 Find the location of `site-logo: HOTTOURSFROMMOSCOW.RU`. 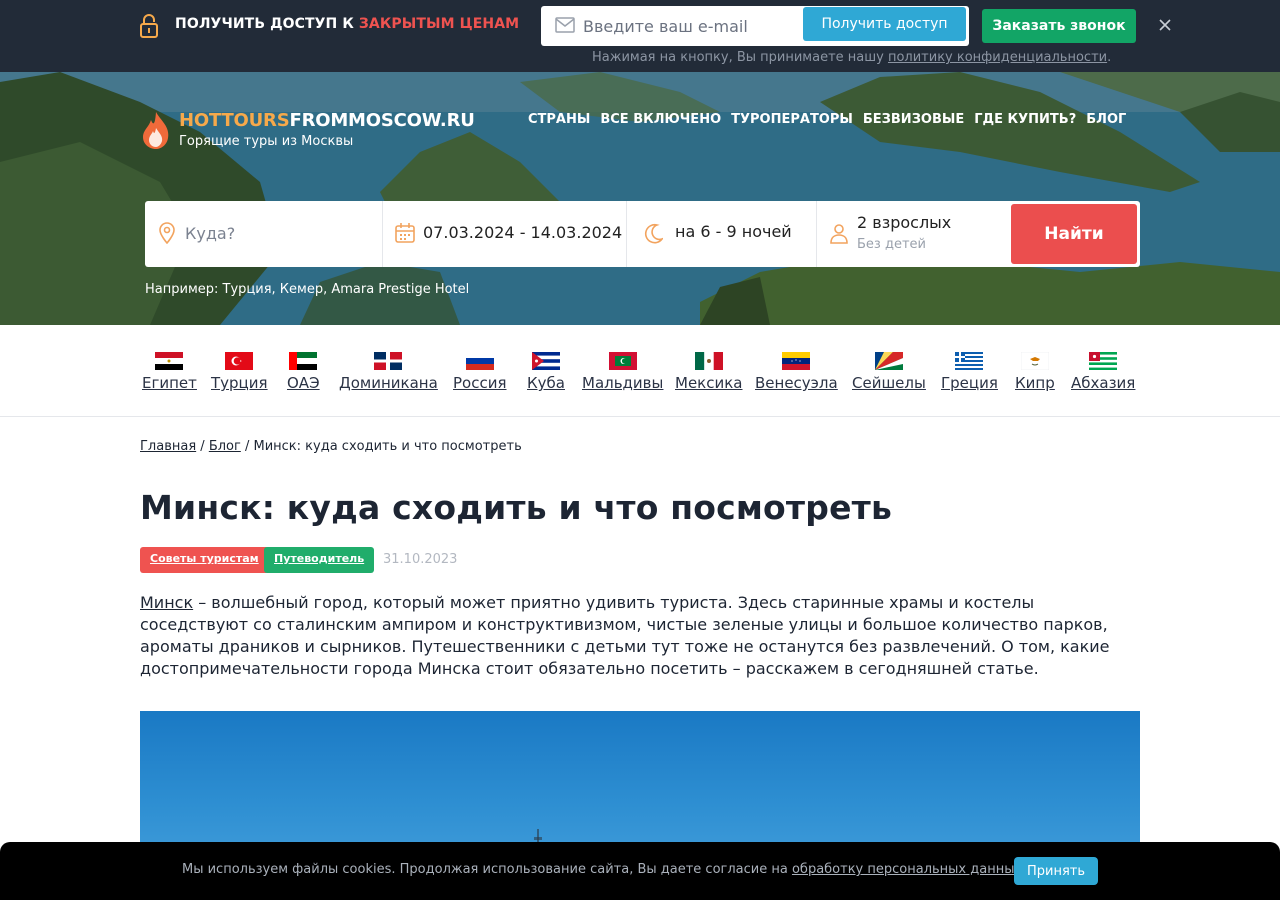

site-logo: HOTTOURSFROMMOSCOW.RU is located at coordinates (327, 120).